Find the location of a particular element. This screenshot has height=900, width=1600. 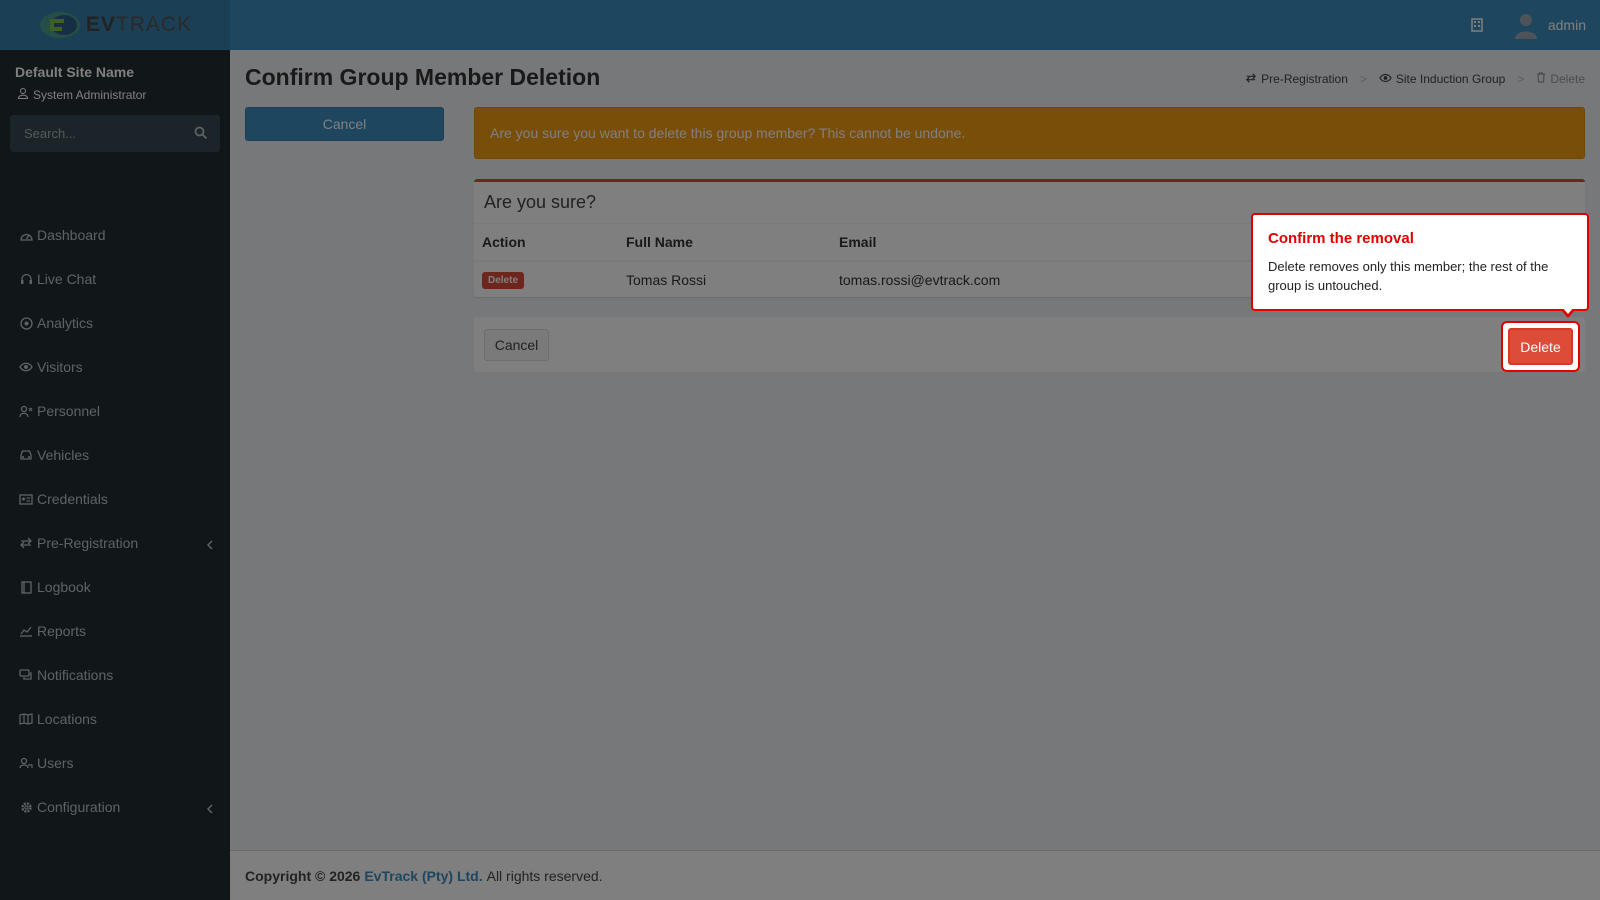

tooltip-arrow is located at coordinates (1568, 312).